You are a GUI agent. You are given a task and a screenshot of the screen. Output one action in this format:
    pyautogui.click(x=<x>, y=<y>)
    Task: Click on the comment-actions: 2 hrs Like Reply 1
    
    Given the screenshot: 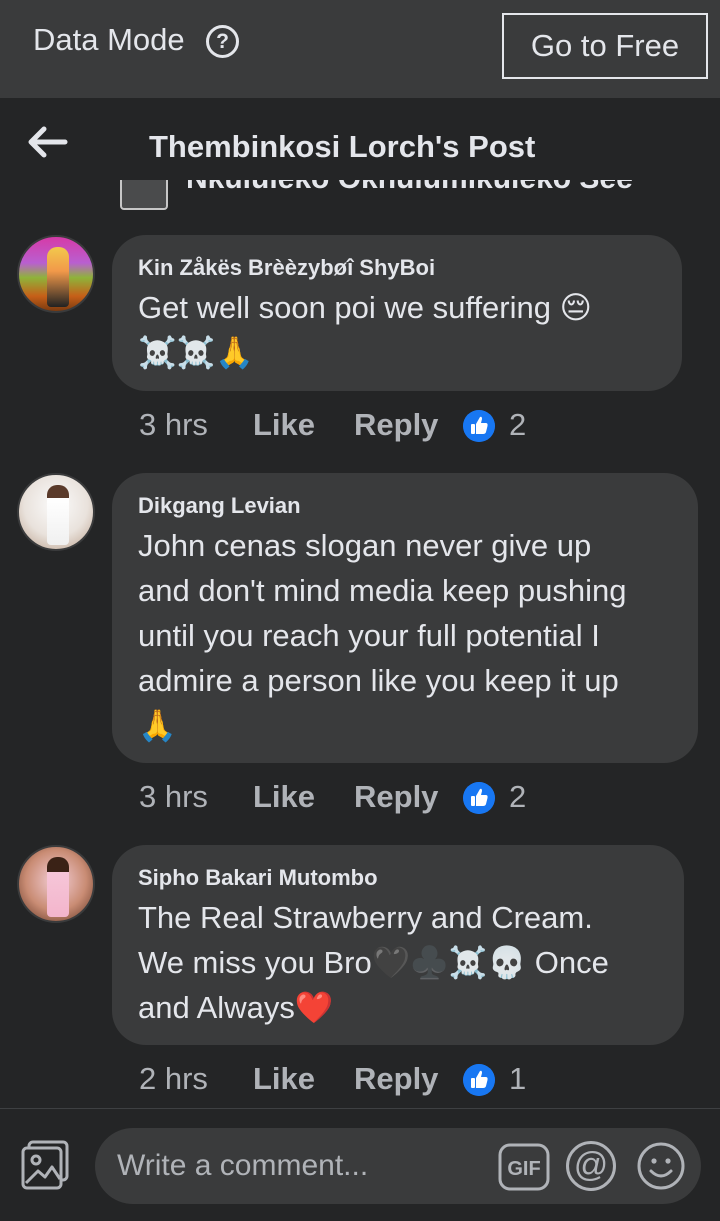 What is the action you would take?
    pyautogui.click(x=349, y=1083)
    